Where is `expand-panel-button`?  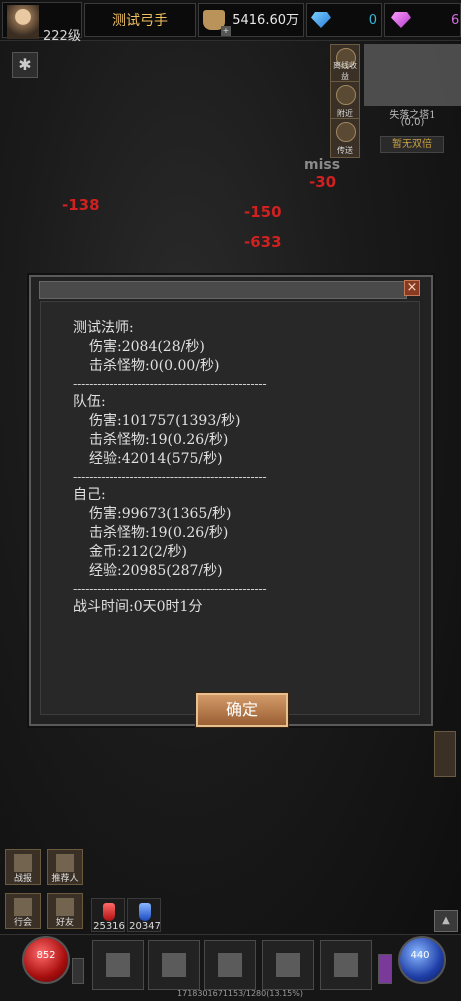
expand-panel-button is located at coordinates (445, 754).